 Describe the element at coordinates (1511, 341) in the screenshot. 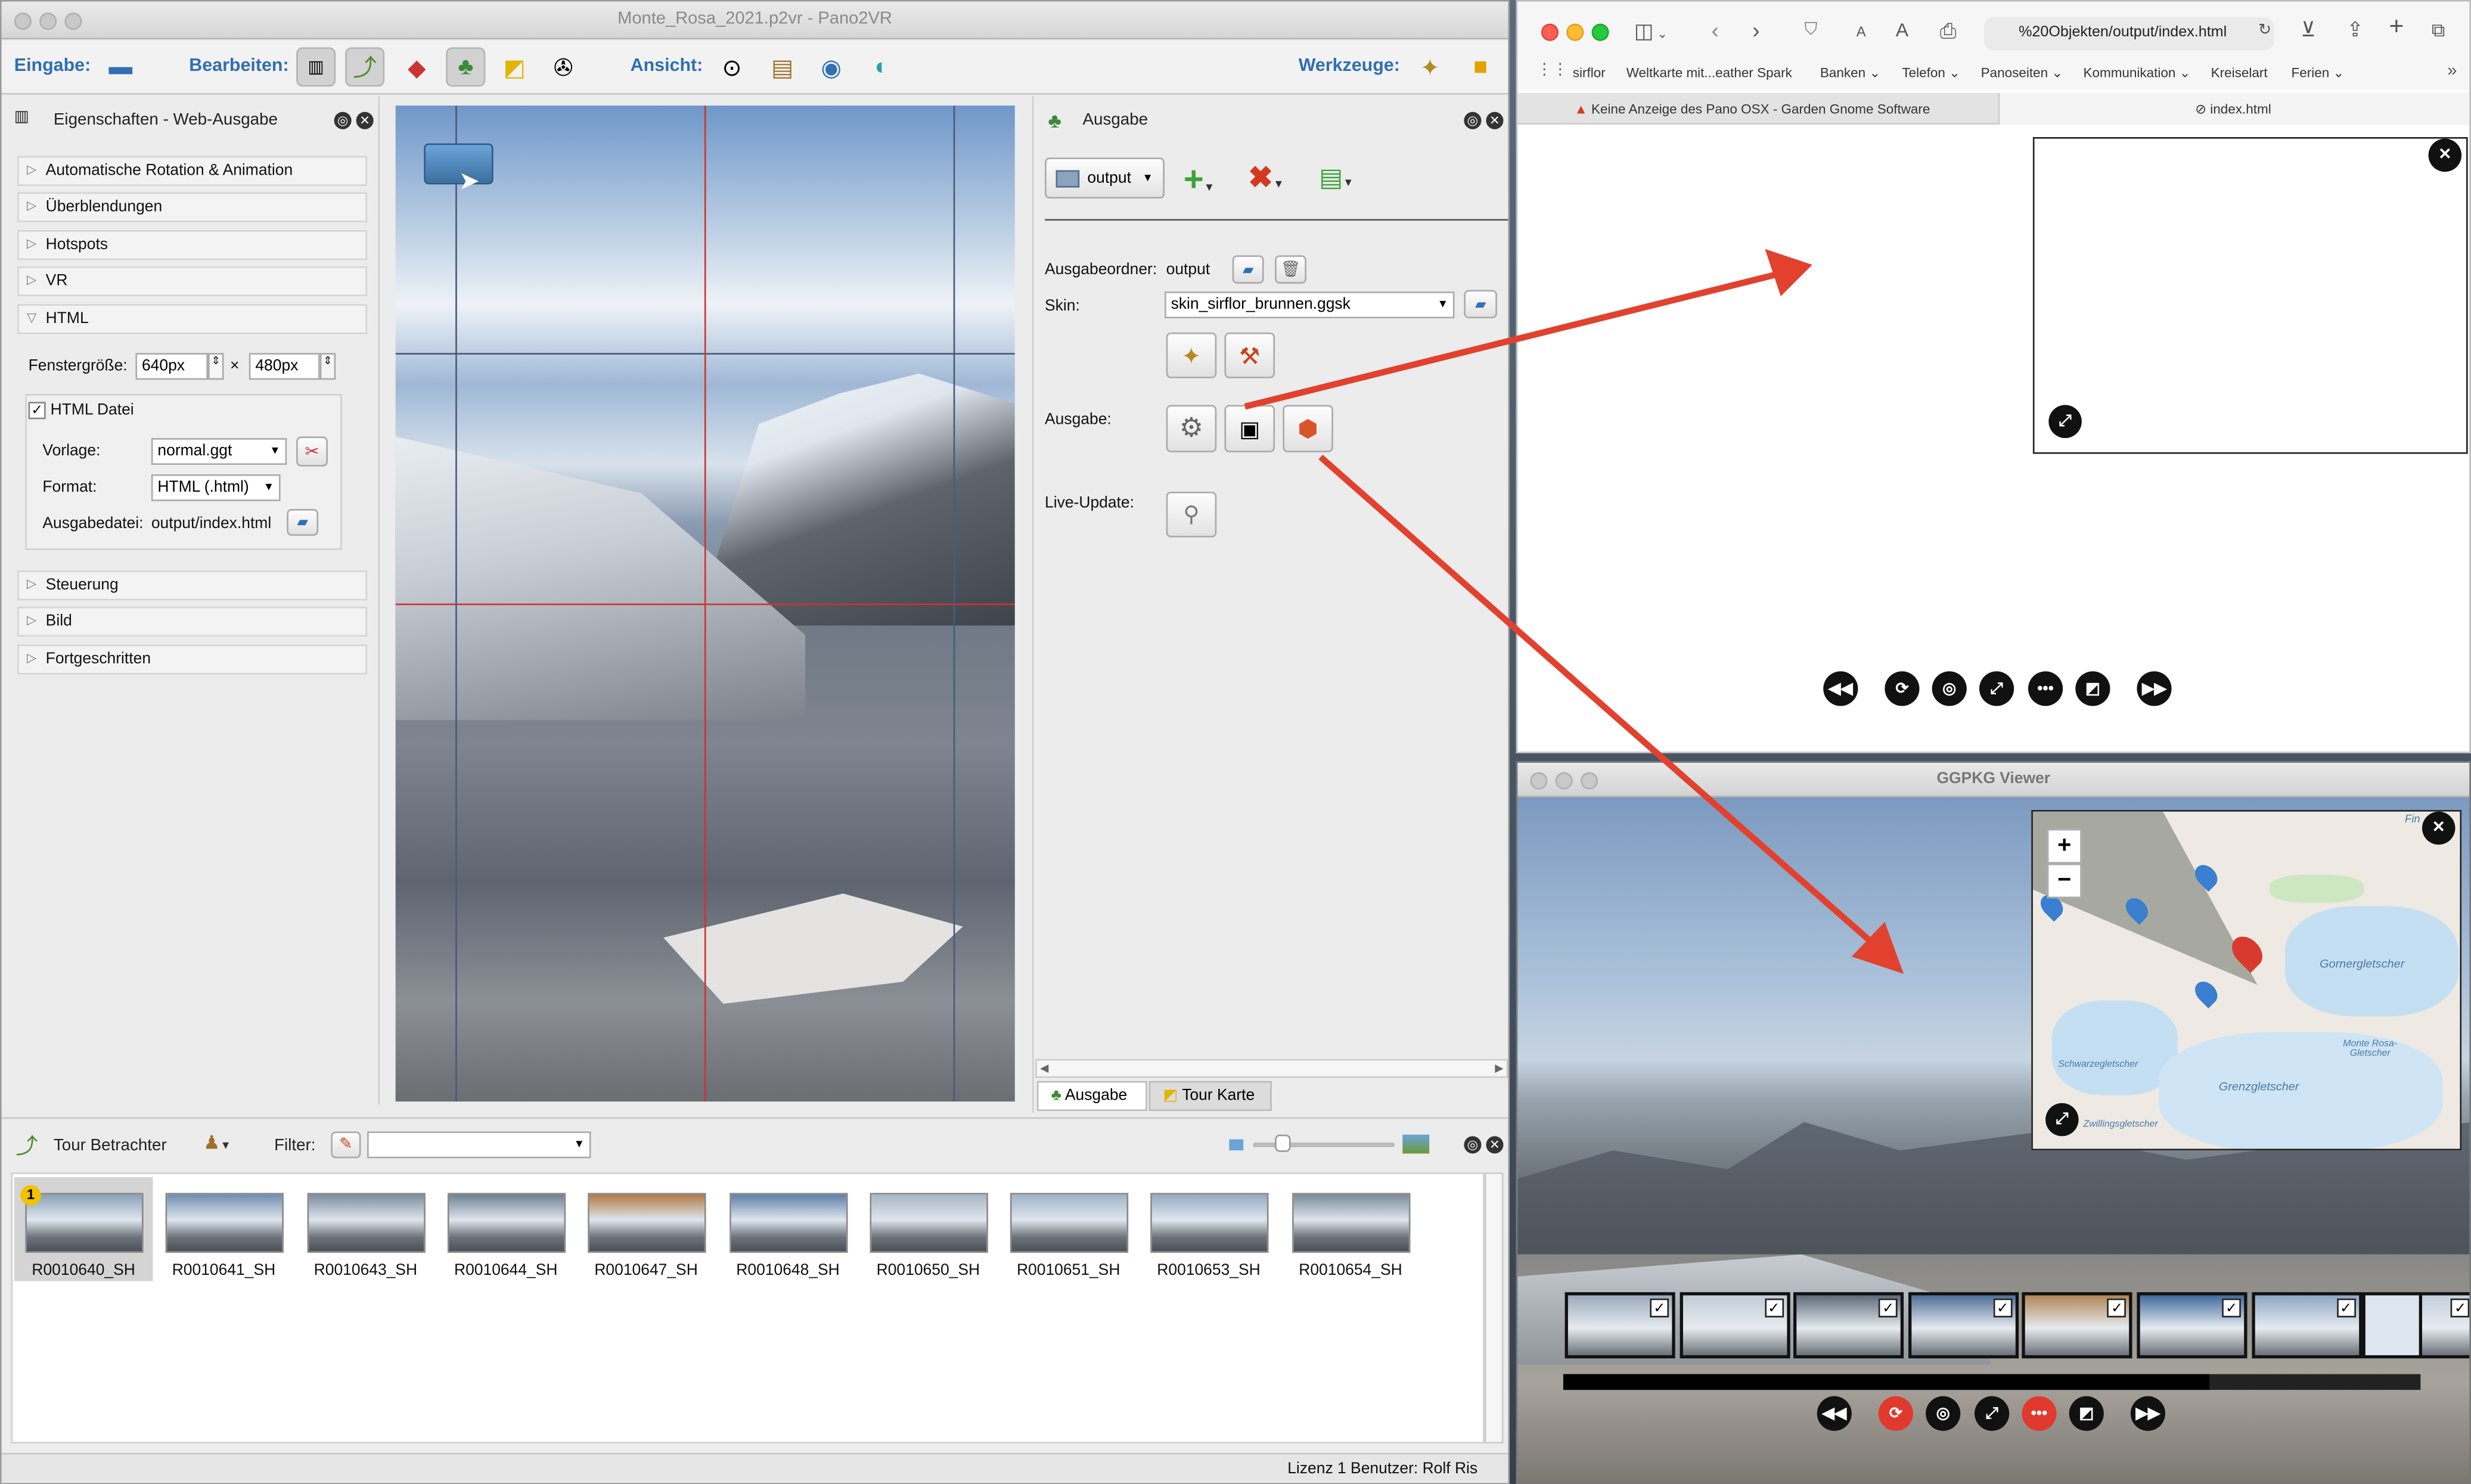

I see `arrow-to-browser` at that location.